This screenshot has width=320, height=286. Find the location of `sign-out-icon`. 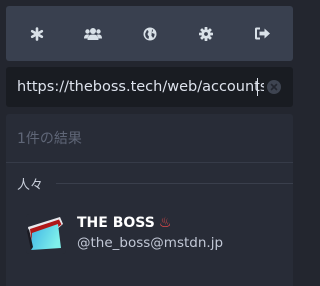

sign-out-icon is located at coordinates (262, 33).